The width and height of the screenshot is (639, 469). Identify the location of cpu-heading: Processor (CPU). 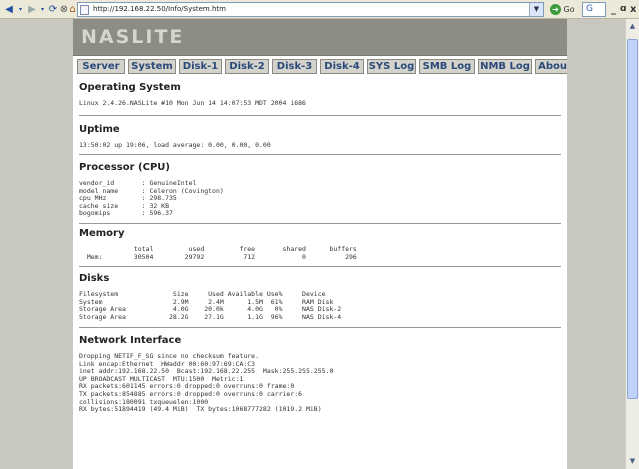
(124, 167).